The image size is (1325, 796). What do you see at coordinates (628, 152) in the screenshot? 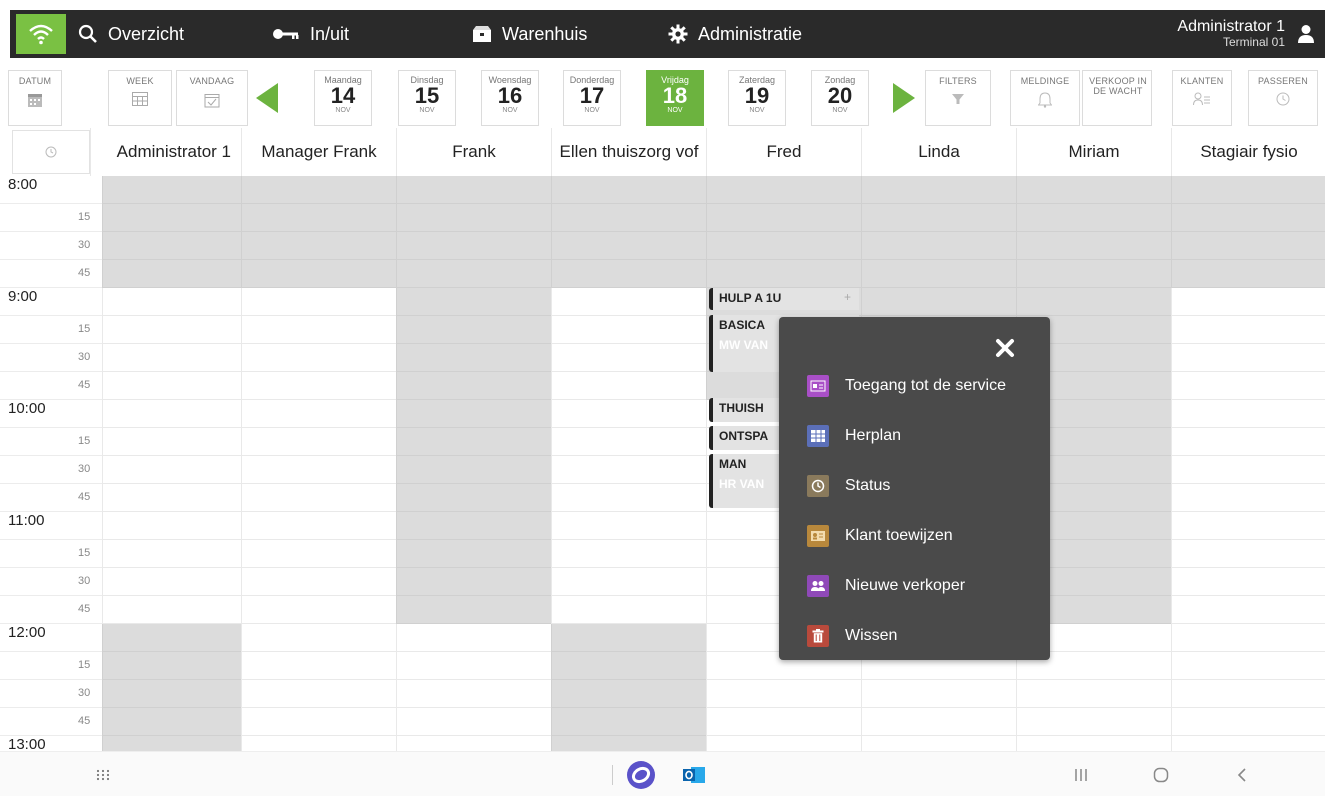
I see `column-ellen-thuiszorg: Ellen thuiszorg vof` at bounding box center [628, 152].